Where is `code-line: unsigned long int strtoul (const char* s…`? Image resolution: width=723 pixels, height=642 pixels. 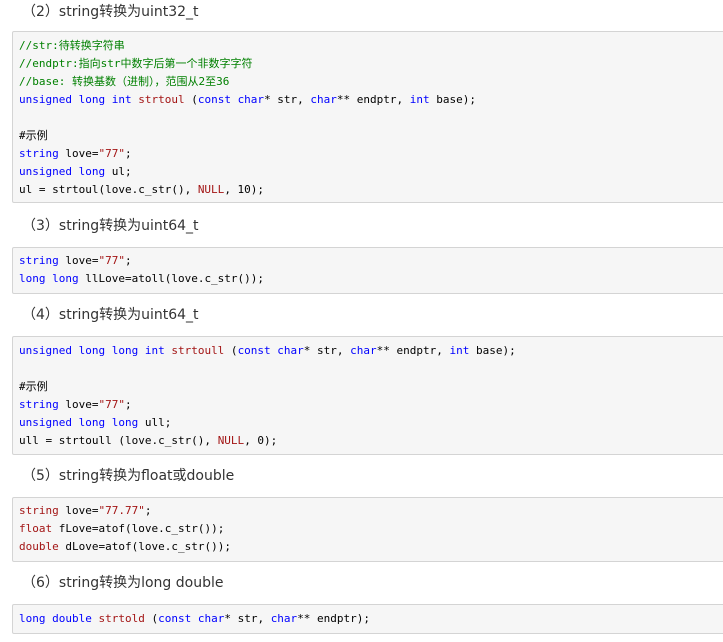 code-line: unsigned long int strtoul (const char* s… is located at coordinates (247, 100).